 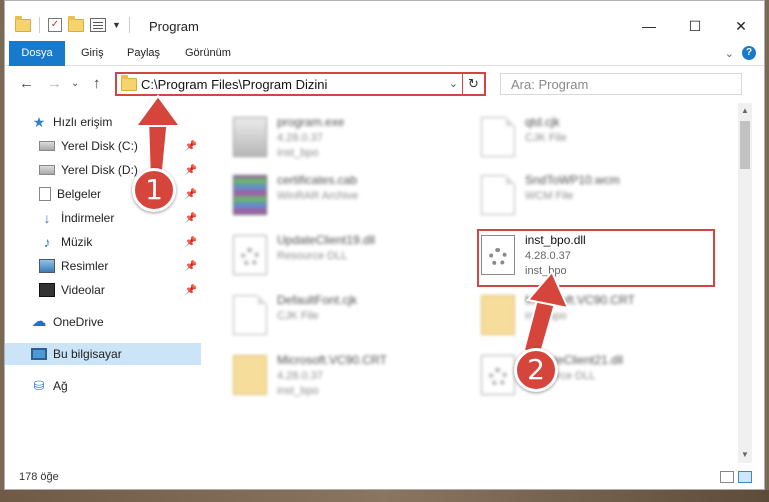 What do you see at coordinates (749, 53) in the screenshot?
I see `help-icon: ?` at bounding box center [749, 53].